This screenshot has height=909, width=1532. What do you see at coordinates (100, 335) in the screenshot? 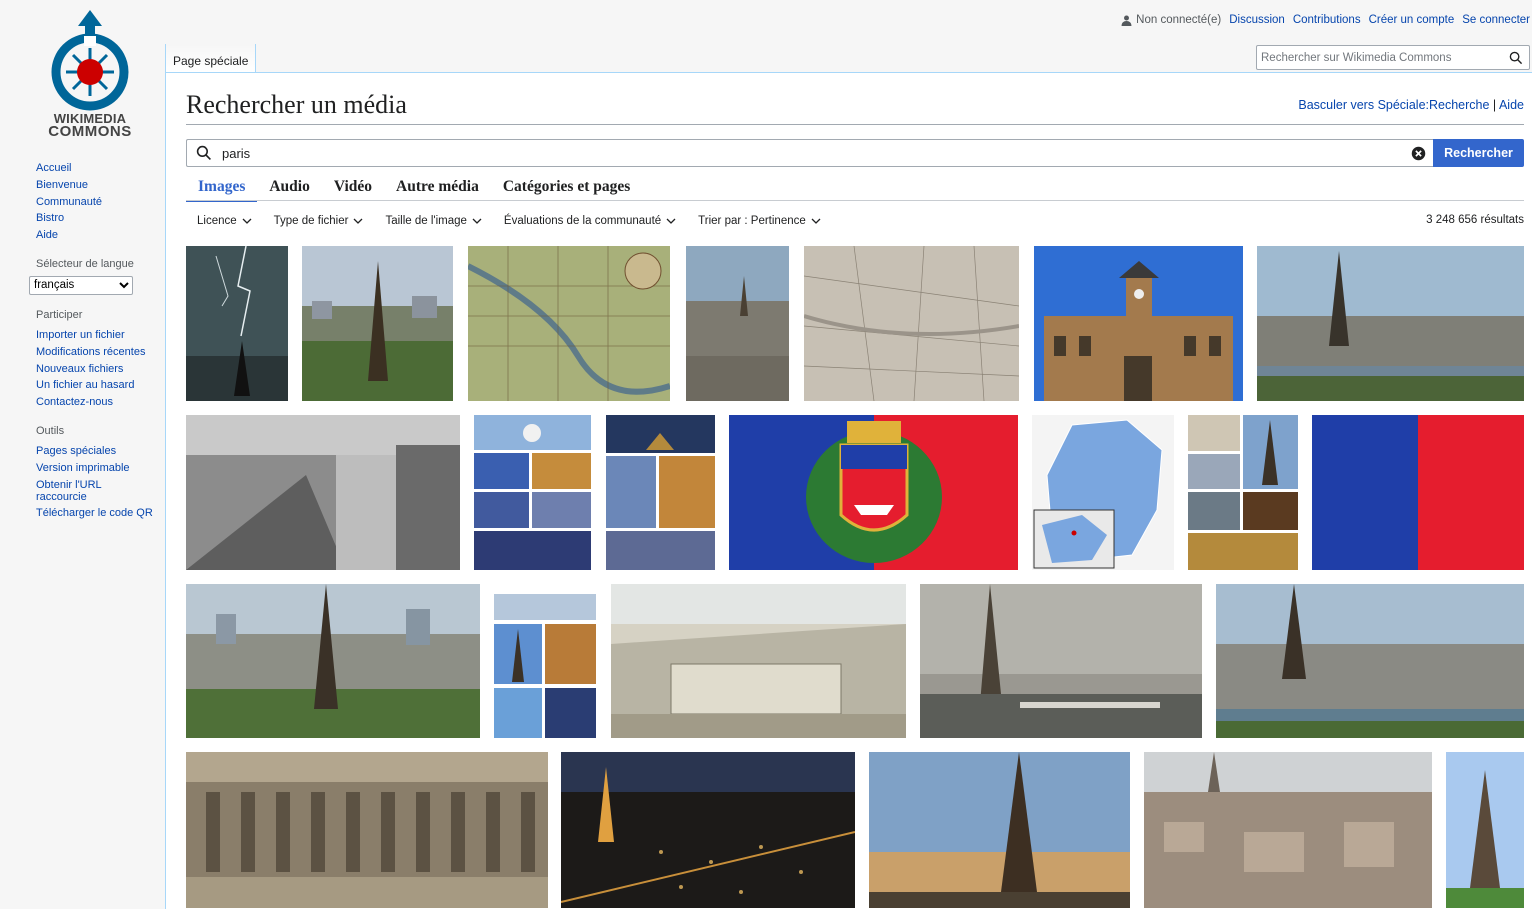
I see `sidebar-item-upload: Importer un fichier` at bounding box center [100, 335].